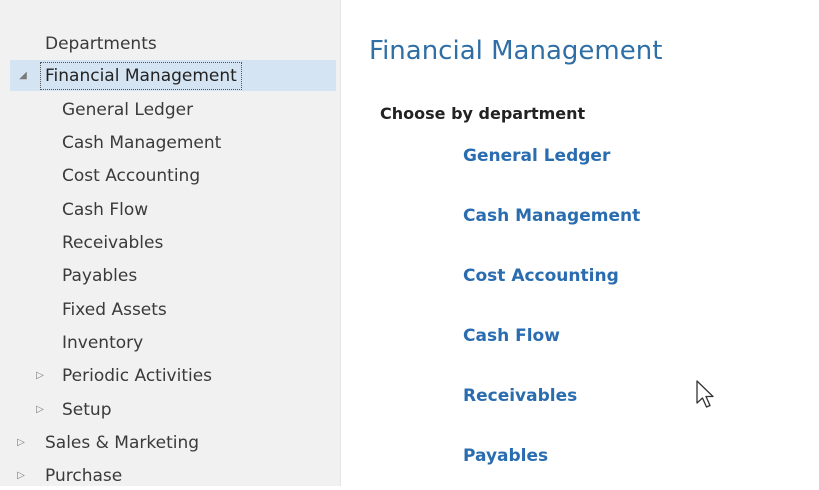  Describe the element at coordinates (105, 210) in the screenshot. I see `tree-item-cash-flow: Cash Flow` at that location.